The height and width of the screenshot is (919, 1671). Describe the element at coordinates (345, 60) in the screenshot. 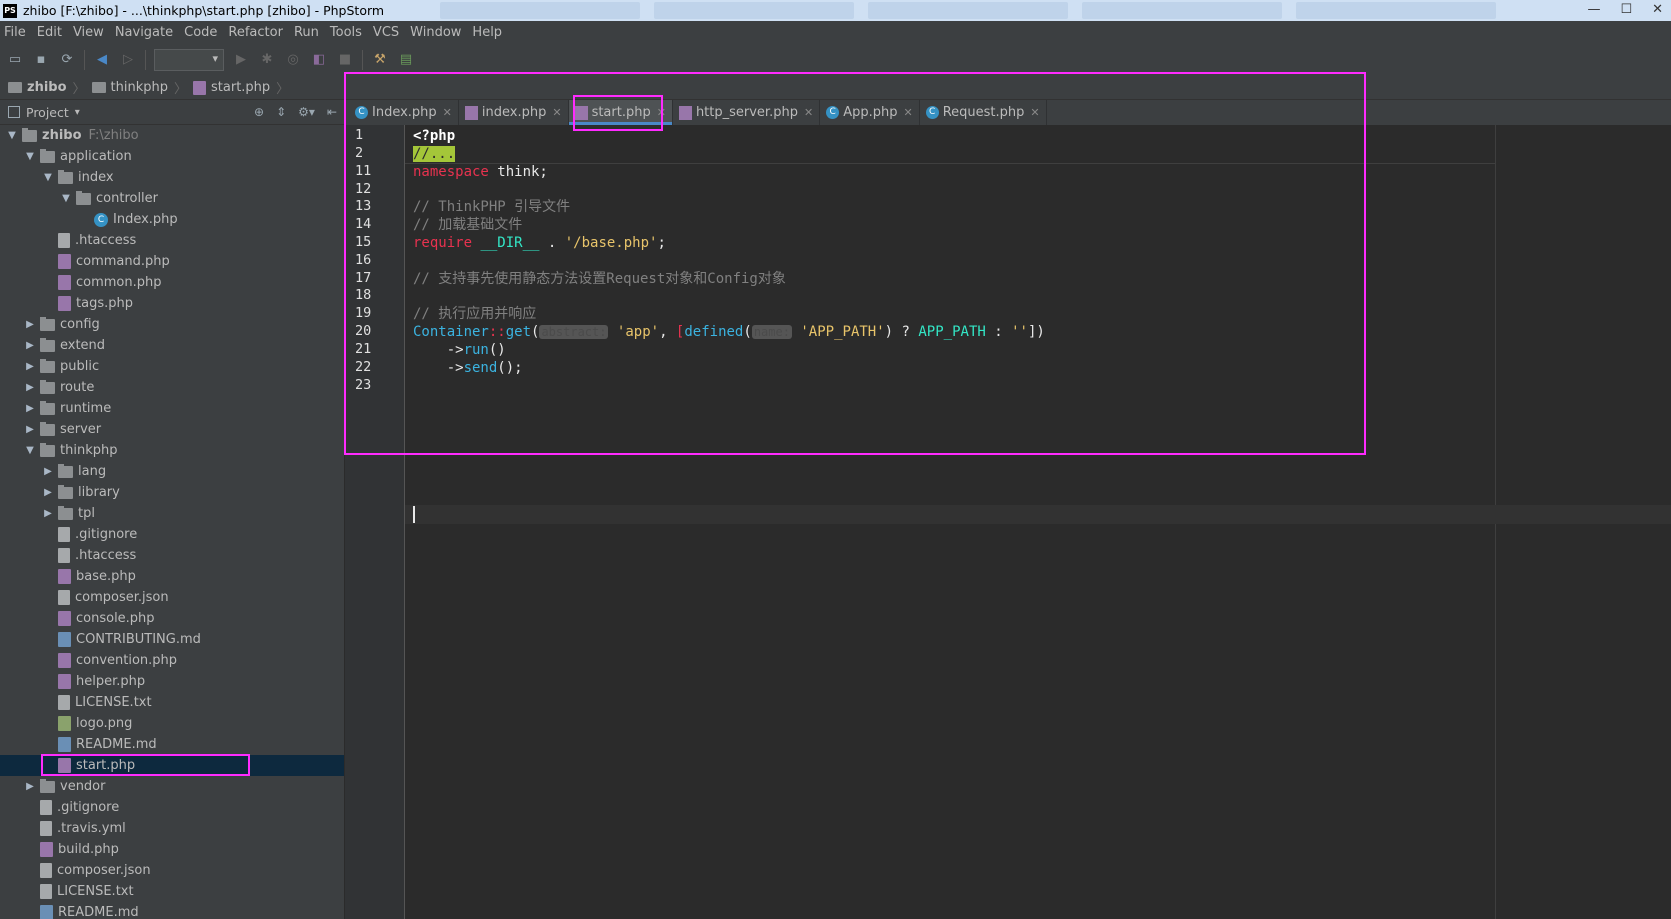

I see `stop-icon: ■` at that location.